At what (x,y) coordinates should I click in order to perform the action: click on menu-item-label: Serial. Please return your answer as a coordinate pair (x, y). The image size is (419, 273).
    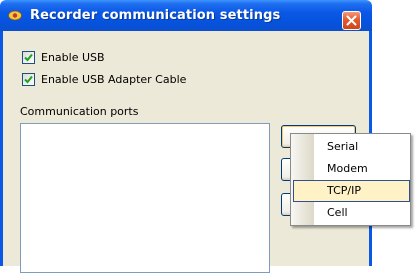
    Looking at the image, I should click on (343, 146).